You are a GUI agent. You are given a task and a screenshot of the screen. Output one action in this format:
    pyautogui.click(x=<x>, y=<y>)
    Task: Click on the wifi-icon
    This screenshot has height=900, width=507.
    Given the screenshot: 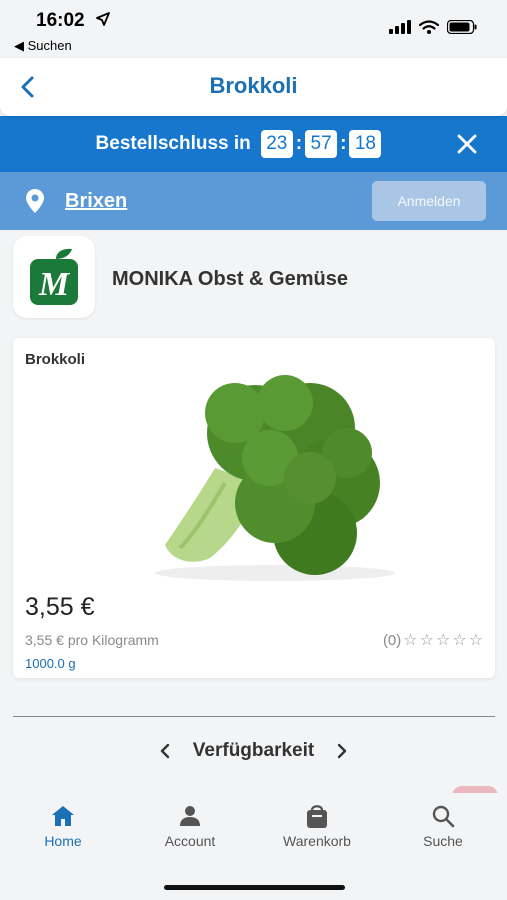 What is the action you would take?
    pyautogui.click(x=429, y=27)
    